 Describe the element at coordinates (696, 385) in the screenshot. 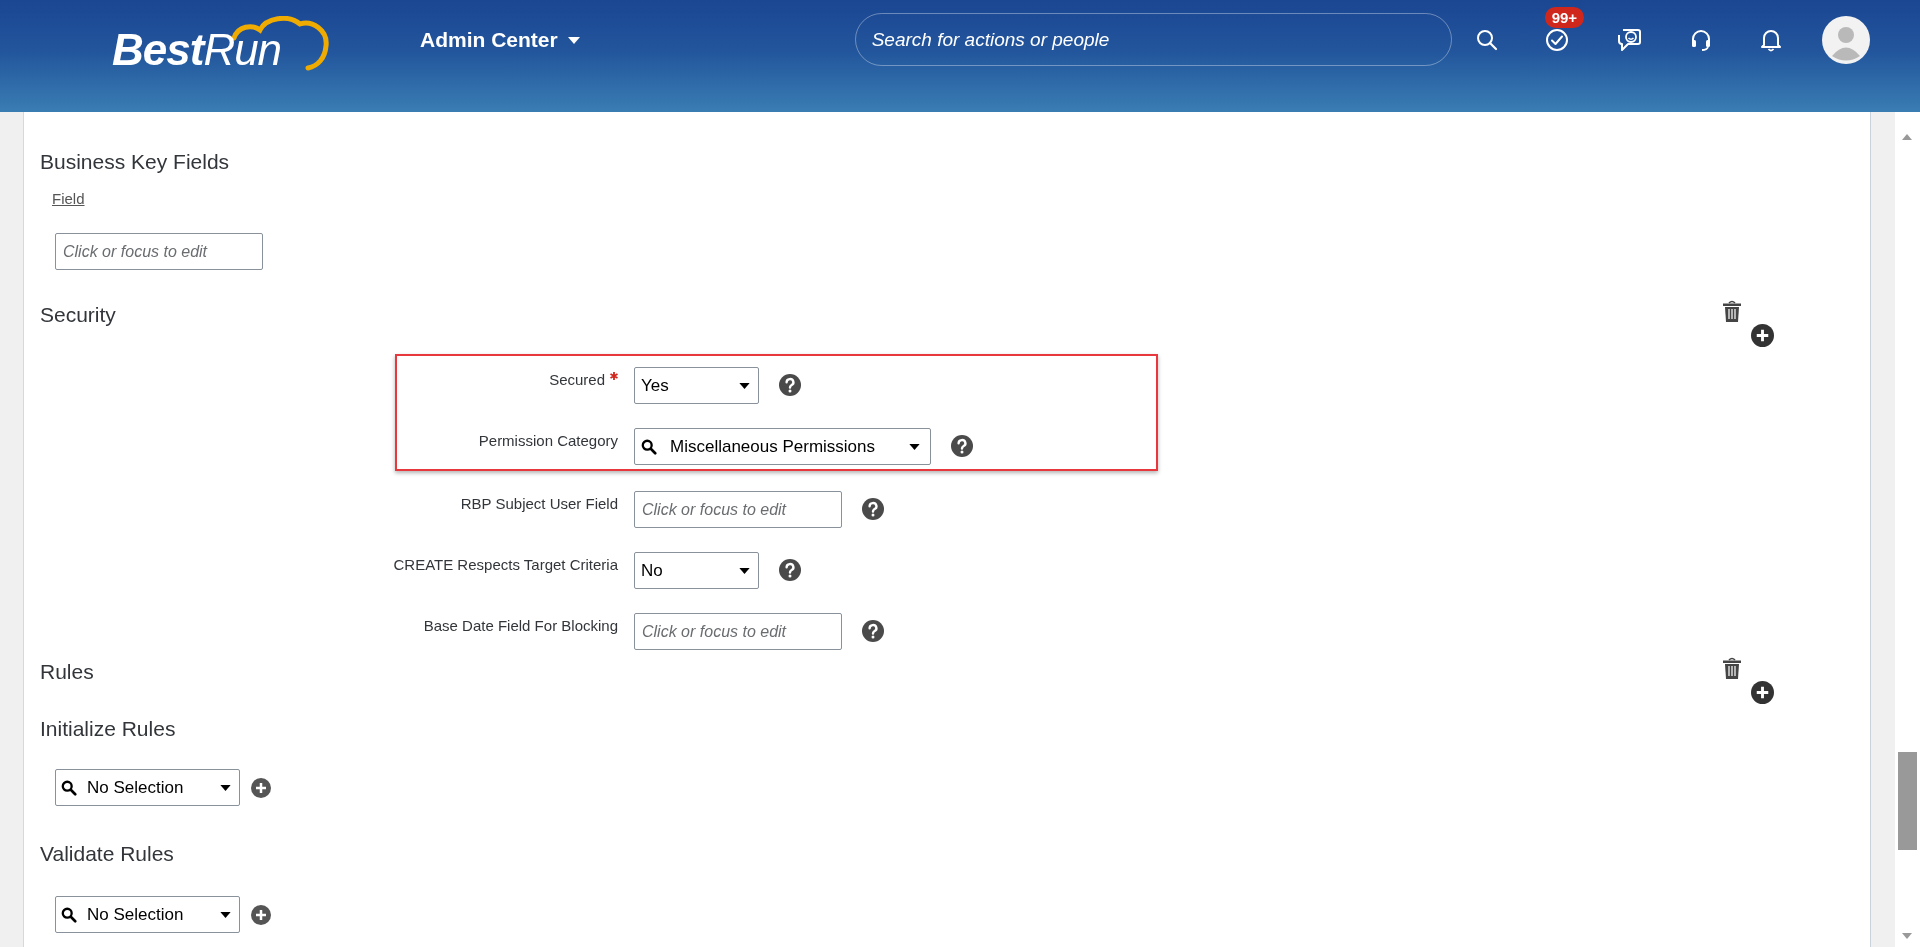

I see `dropdown: Yes` at that location.